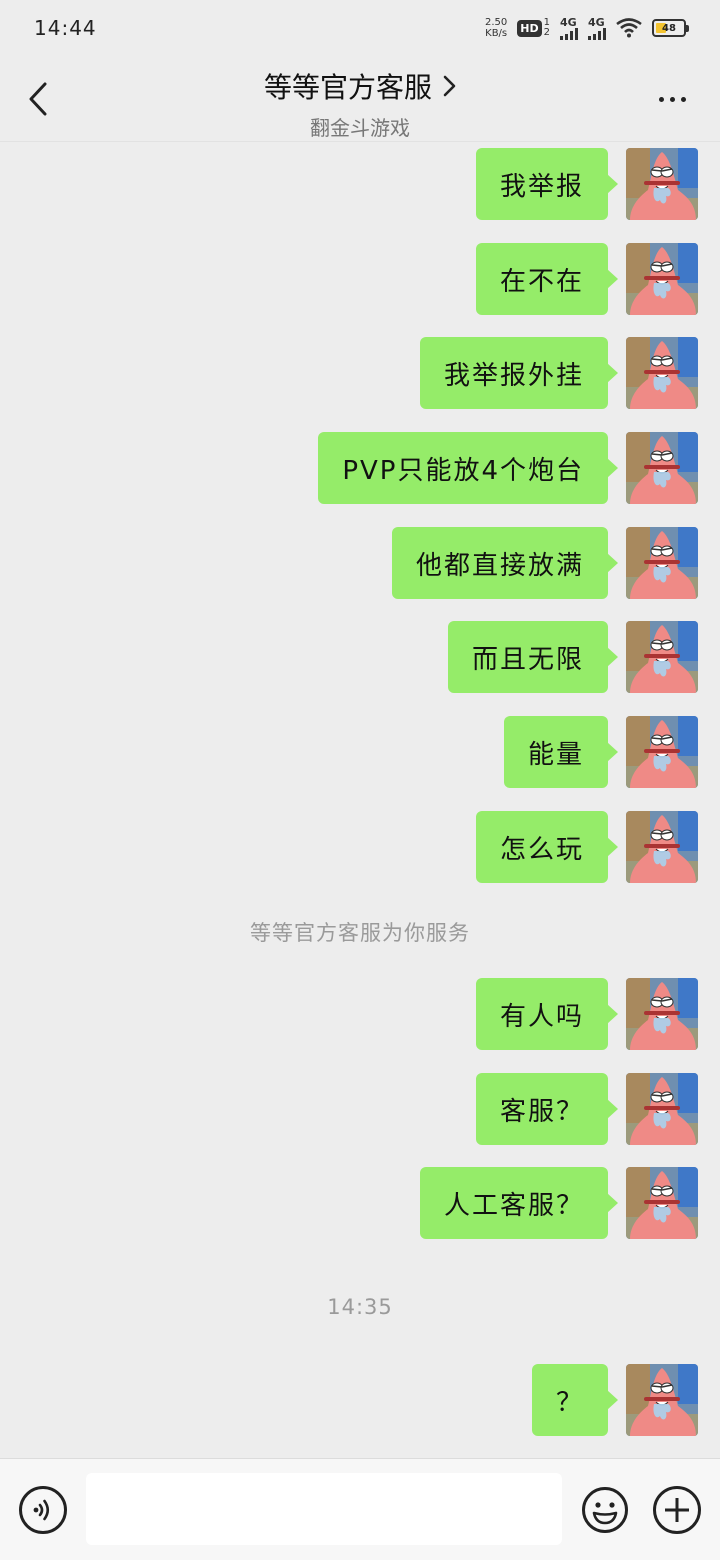 This screenshot has width=720, height=1560. Describe the element at coordinates (533, 657) in the screenshot. I see `message-bubble: 而且无限` at that location.